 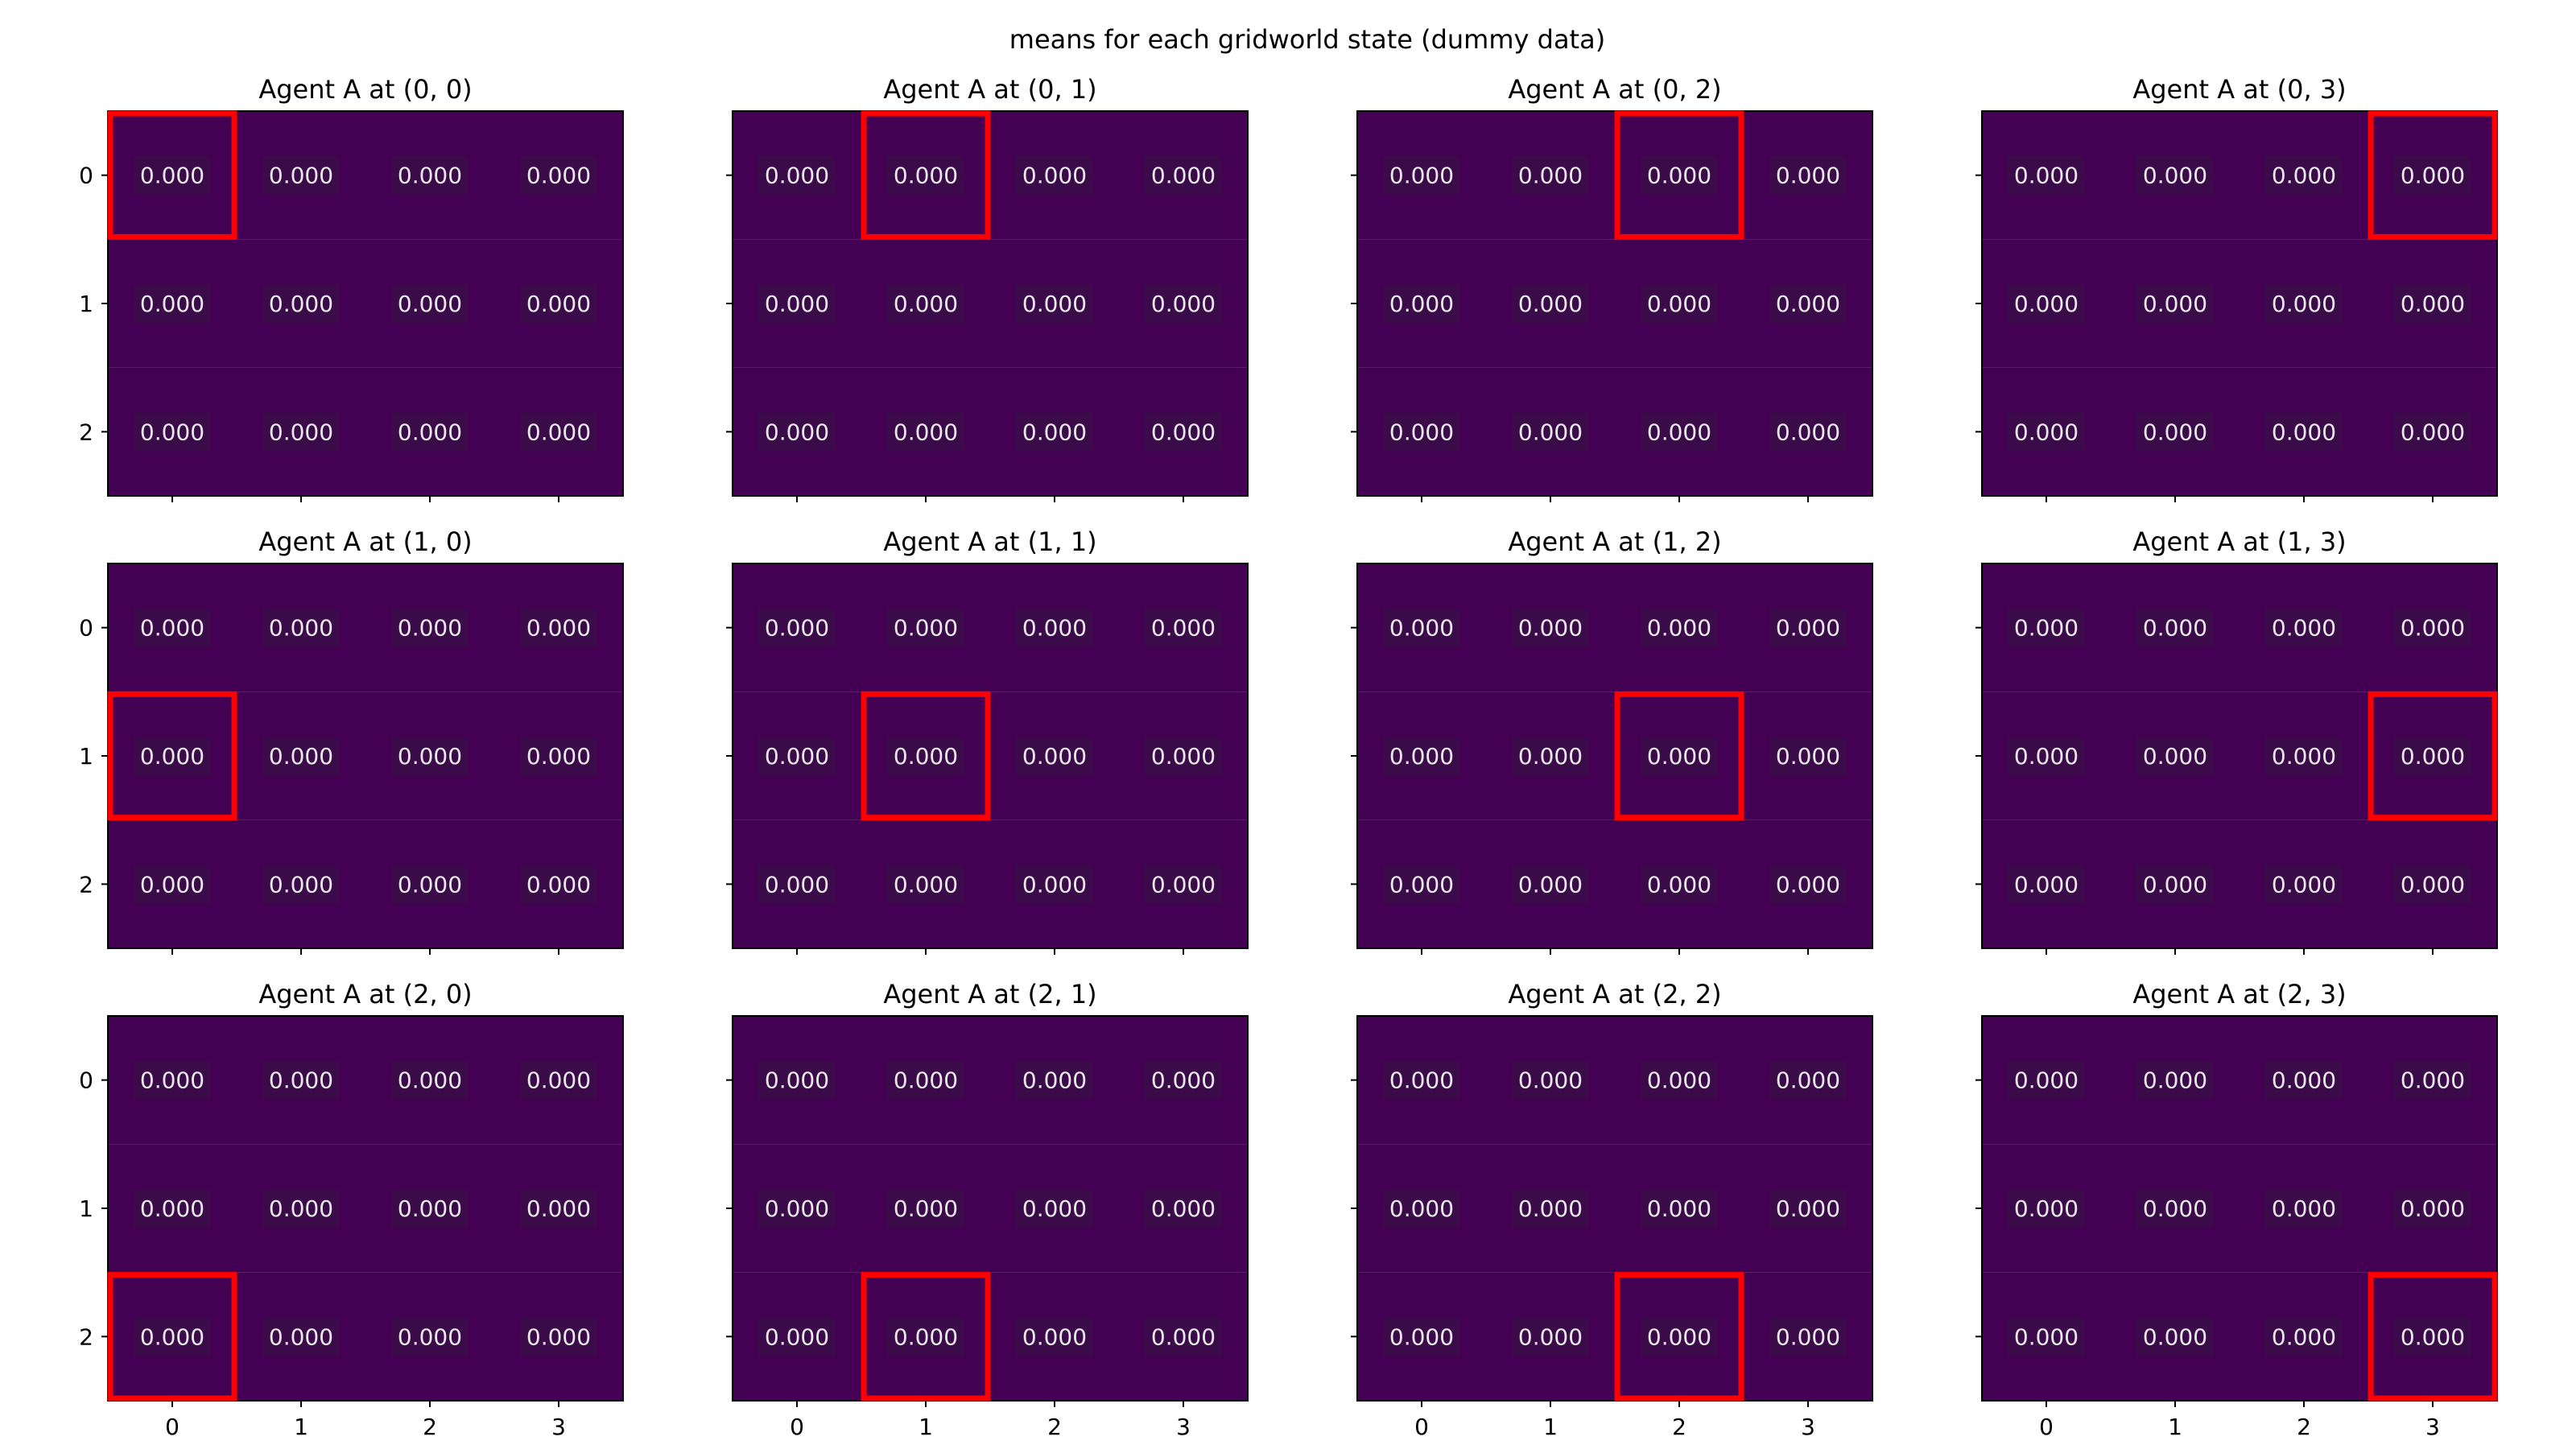 What do you see at coordinates (86, 1336) in the screenshot?
I see `y-tick-label: 2` at bounding box center [86, 1336].